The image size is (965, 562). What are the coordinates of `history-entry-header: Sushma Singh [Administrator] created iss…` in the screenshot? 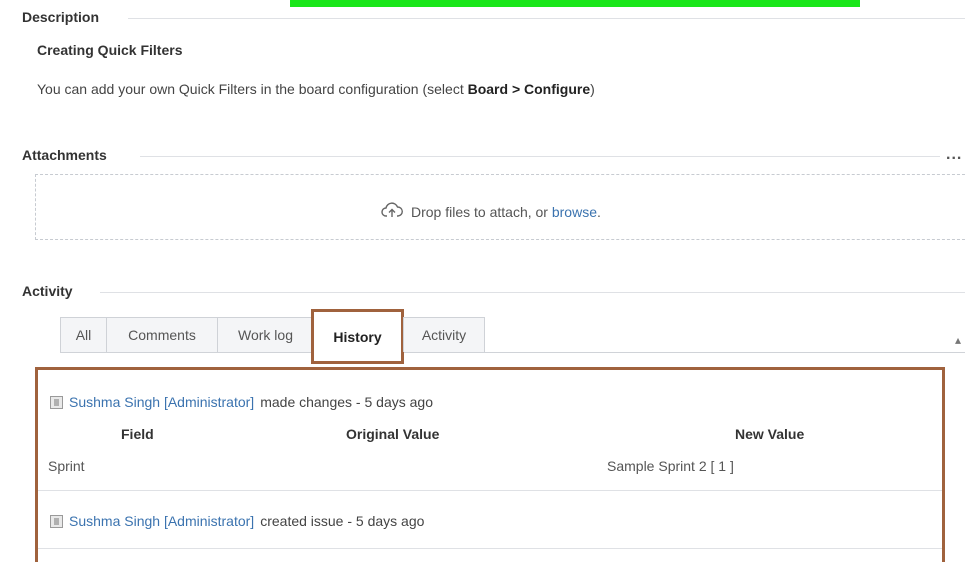 It's located at (237, 521).